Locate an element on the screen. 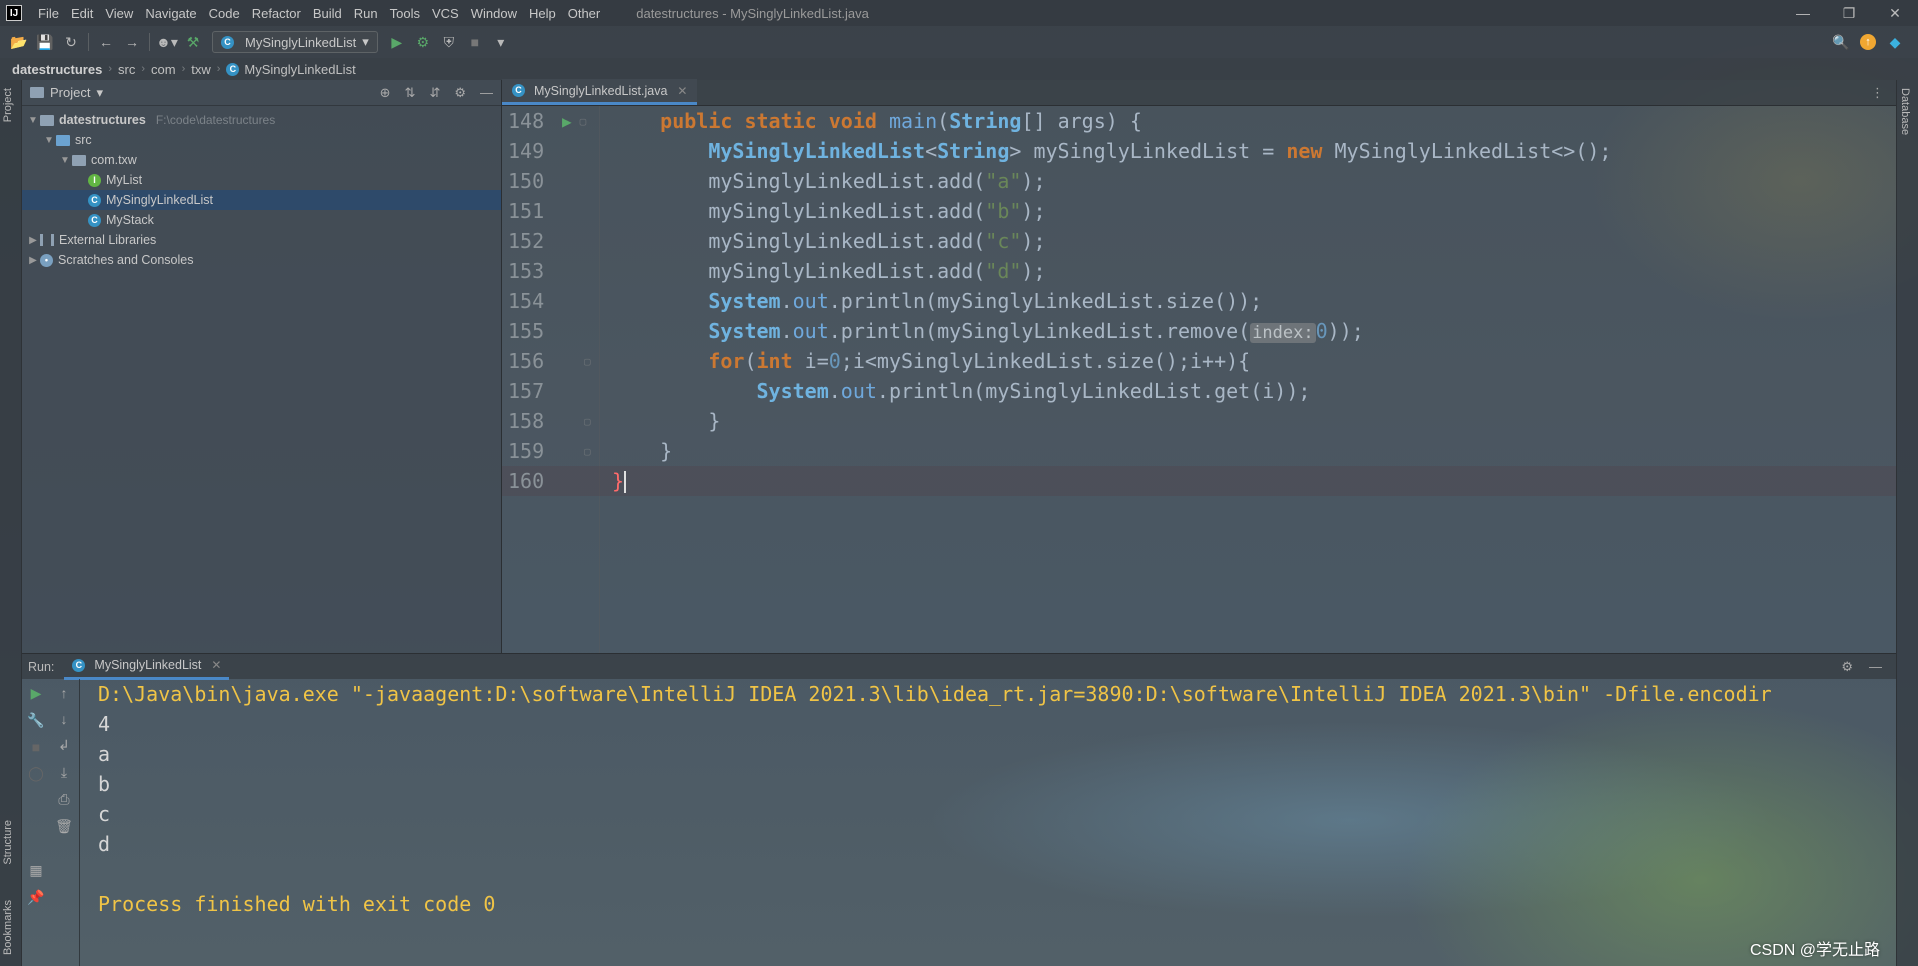 The width and height of the screenshot is (1918, 966). database-tool-button: Database is located at coordinates (1905, 111).